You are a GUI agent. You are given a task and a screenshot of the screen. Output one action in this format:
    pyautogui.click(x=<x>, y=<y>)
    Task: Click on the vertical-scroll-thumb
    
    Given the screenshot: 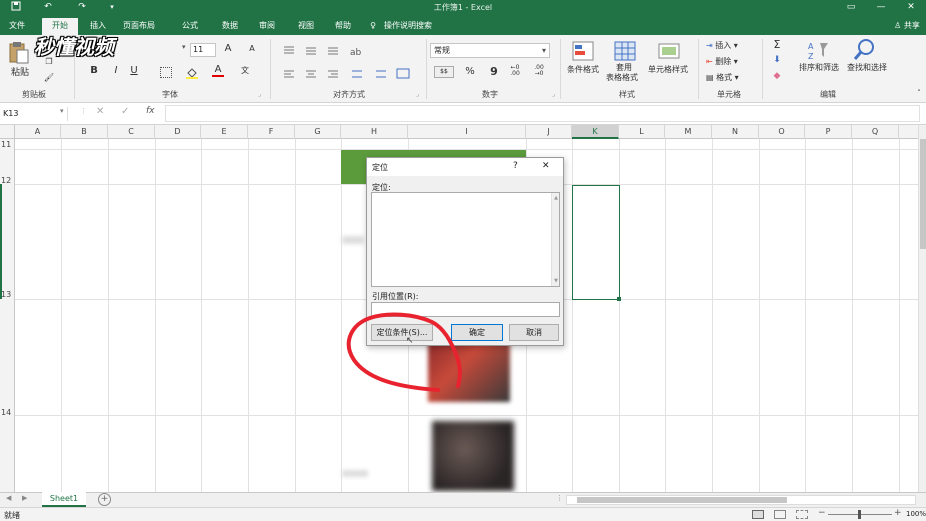 What is the action you would take?
    pyautogui.click(x=923, y=194)
    